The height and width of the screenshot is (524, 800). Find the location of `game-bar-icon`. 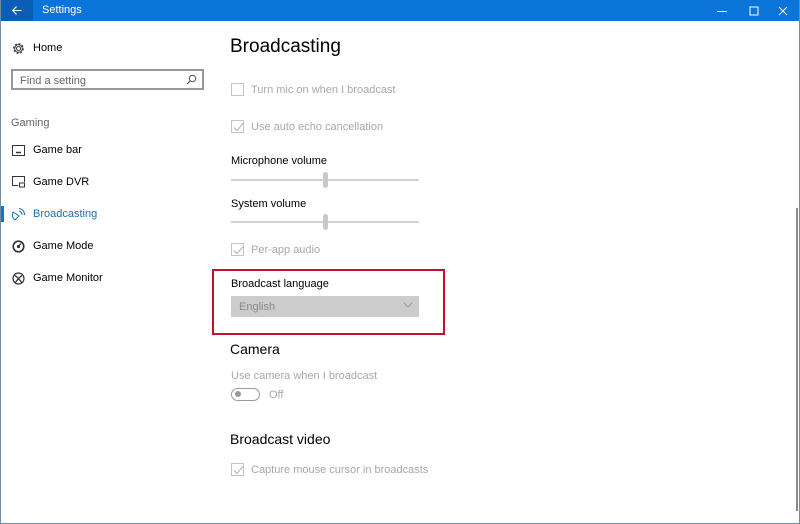

game-bar-icon is located at coordinates (18, 150).